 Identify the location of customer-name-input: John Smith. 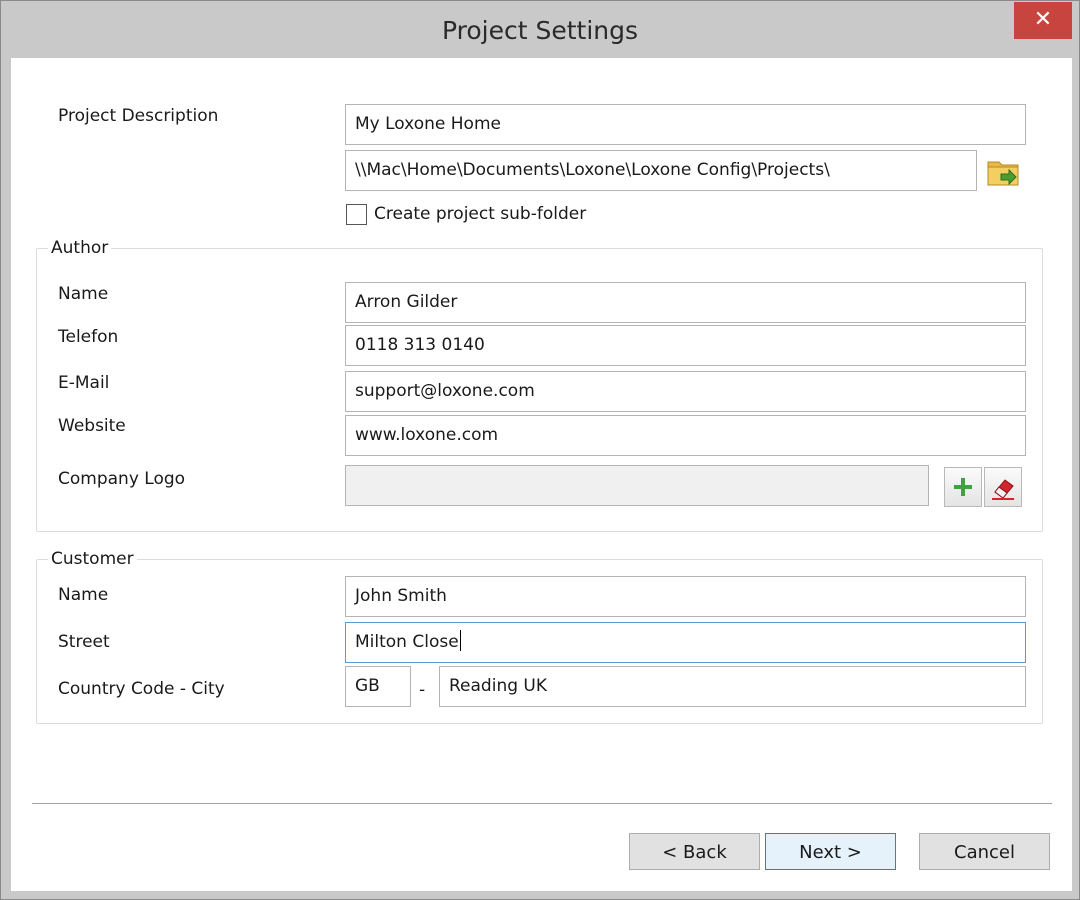
(685, 596).